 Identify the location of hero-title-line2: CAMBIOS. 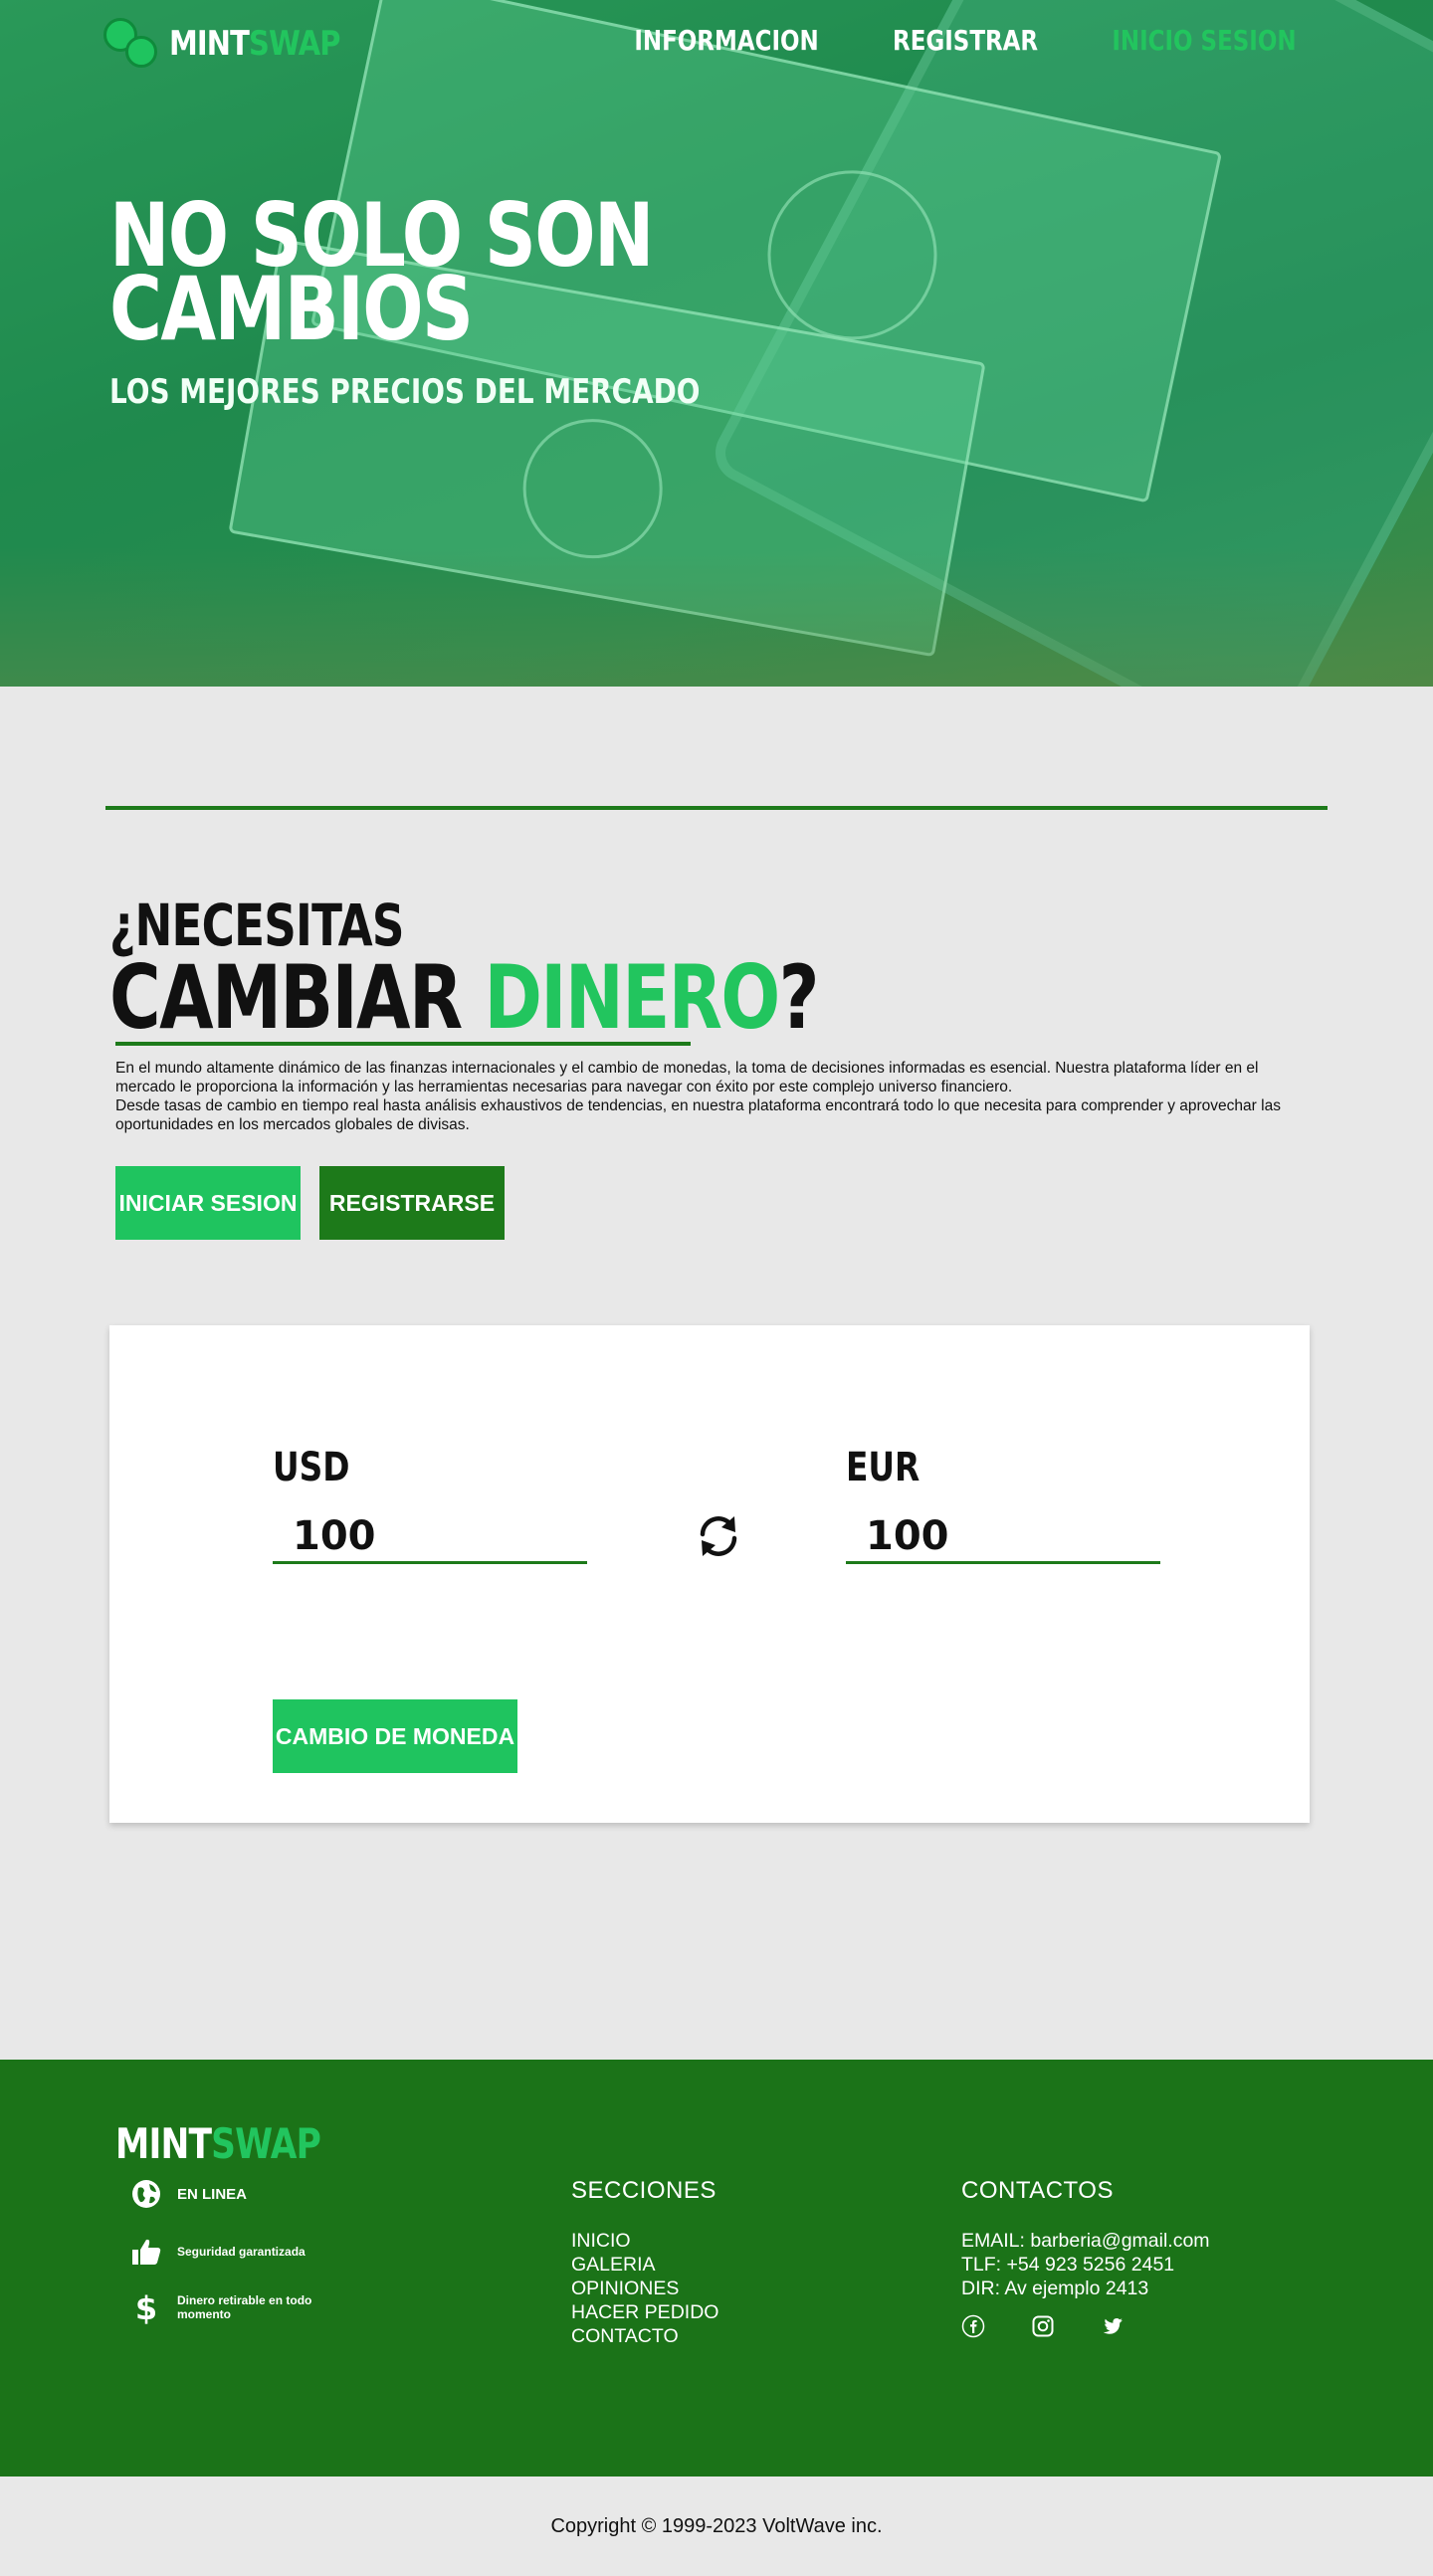
(291, 309).